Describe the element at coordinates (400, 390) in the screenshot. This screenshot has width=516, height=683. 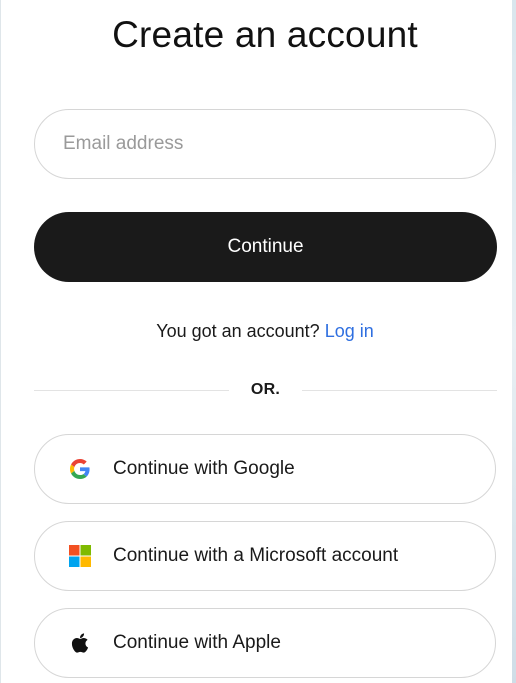
I see `divider-line-right` at that location.